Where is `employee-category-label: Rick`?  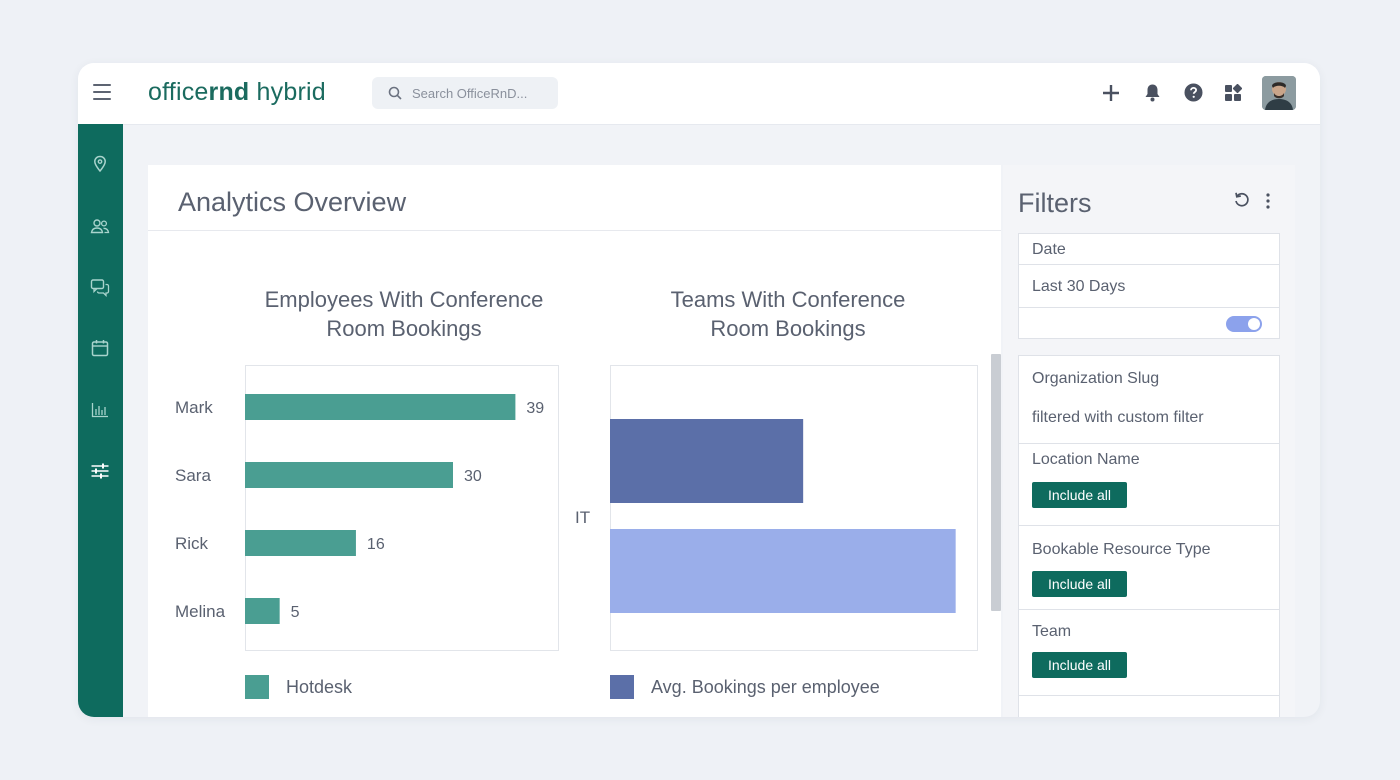
employee-category-label: Rick is located at coordinates (192, 543).